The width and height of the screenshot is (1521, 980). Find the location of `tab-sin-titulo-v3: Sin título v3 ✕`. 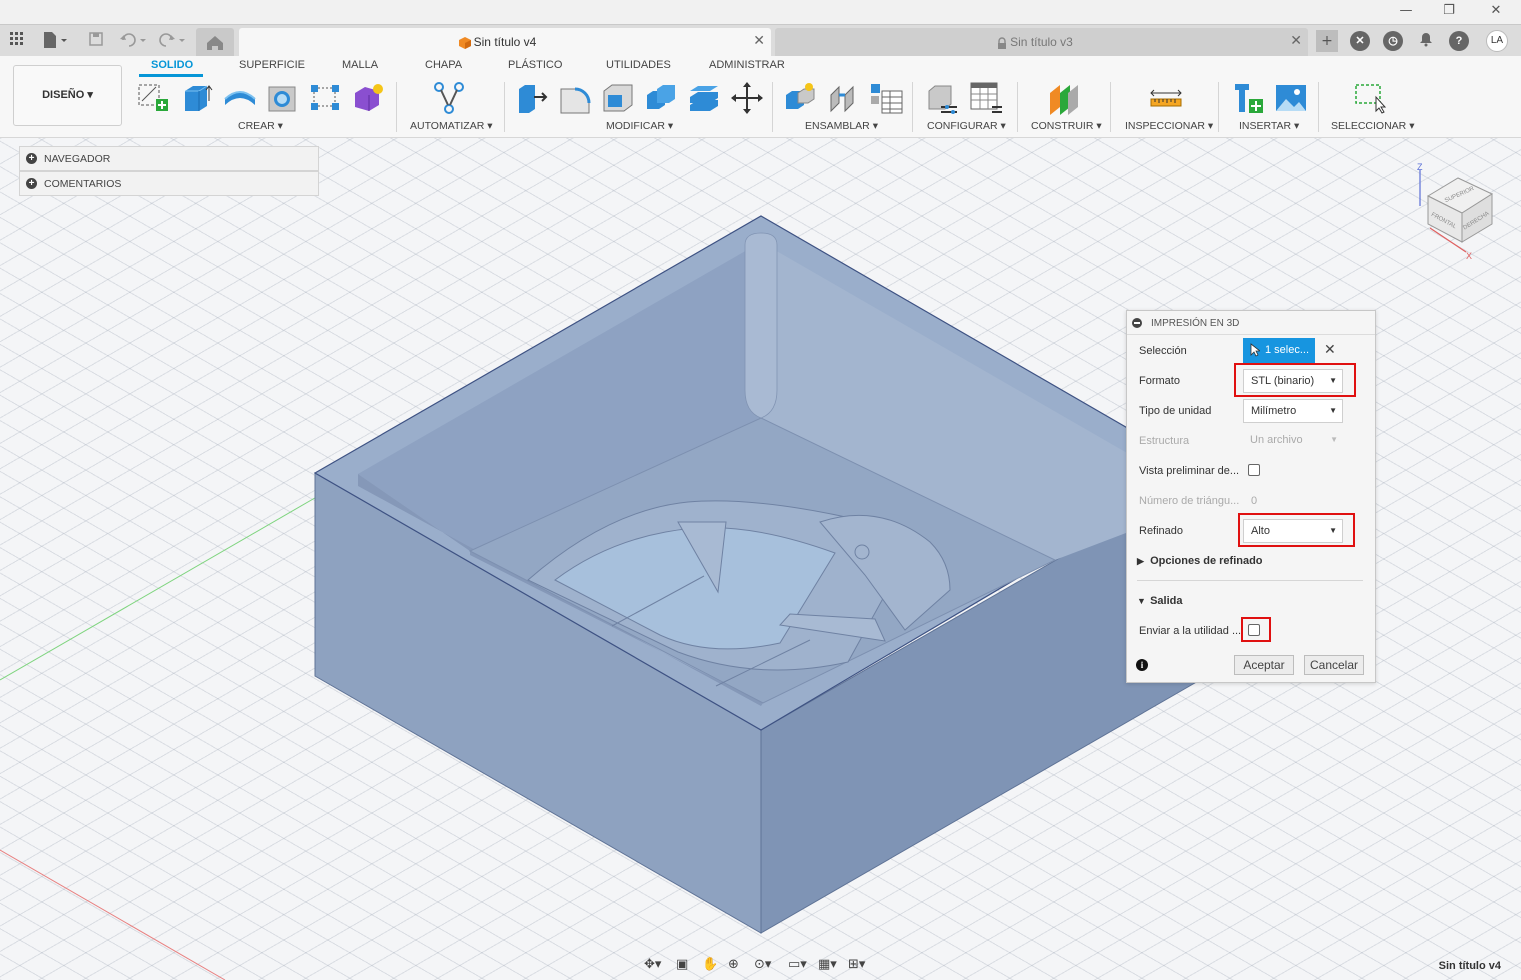

tab-sin-titulo-v3: Sin título v3 ✕ is located at coordinates (1041, 42).